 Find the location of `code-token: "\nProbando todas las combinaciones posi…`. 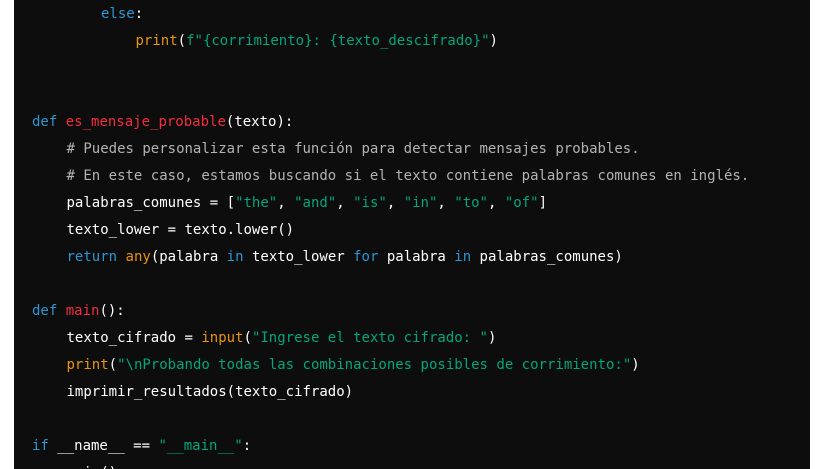

code-token: "\nProbando todas las combinaciones posi… is located at coordinates (374, 365).